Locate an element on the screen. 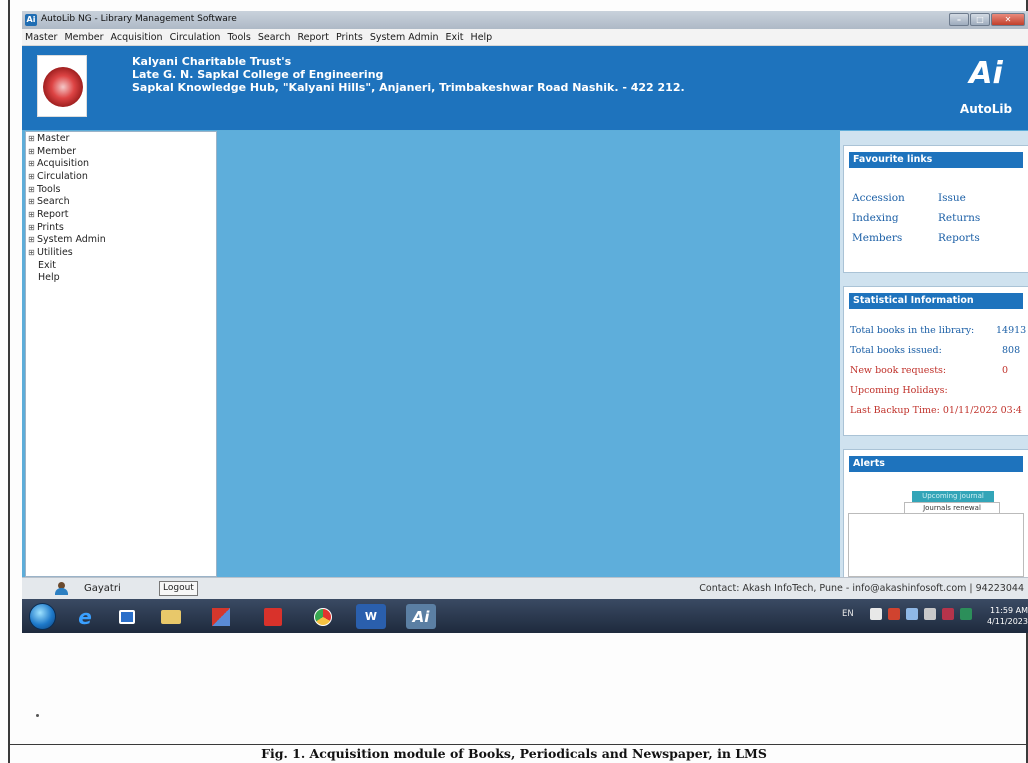 Image resolution: width=1028 pixels, height=763 pixels. menu-report: Report is located at coordinates (314, 37).